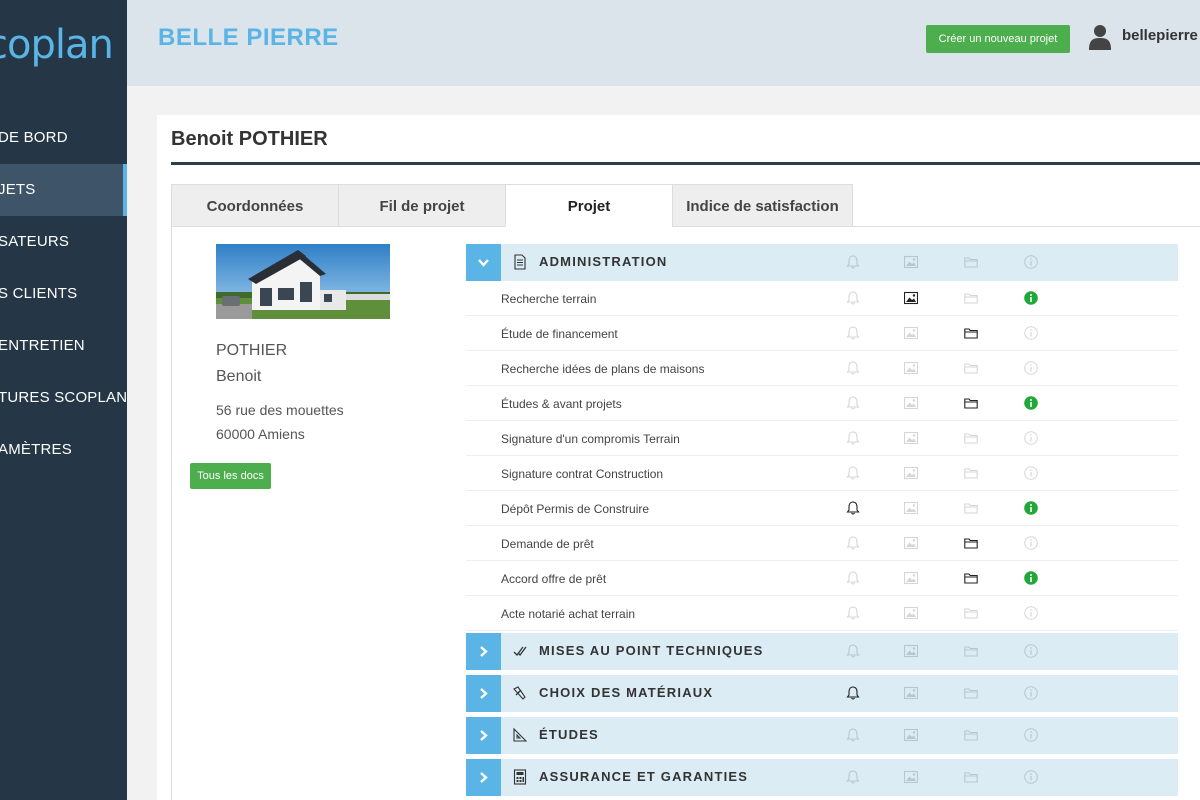 This screenshot has height=800, width=1200. I want to click on sidebar-item-label: SATEURS, so click(35, 241).